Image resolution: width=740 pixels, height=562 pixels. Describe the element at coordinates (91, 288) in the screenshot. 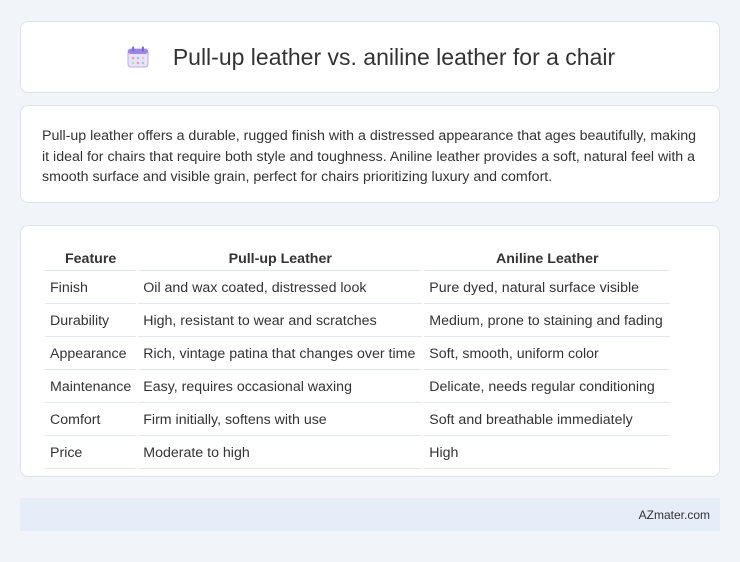

I see `row-feature-cell: Finish` at that location.